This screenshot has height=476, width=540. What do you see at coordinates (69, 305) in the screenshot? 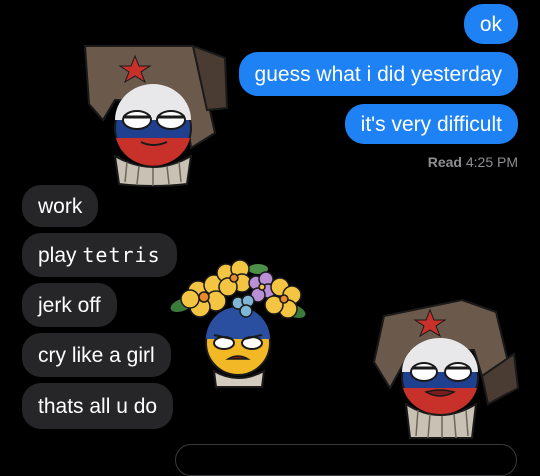
I see `message-received-jerk-off: jerk off` at bounding box center [69, 305].